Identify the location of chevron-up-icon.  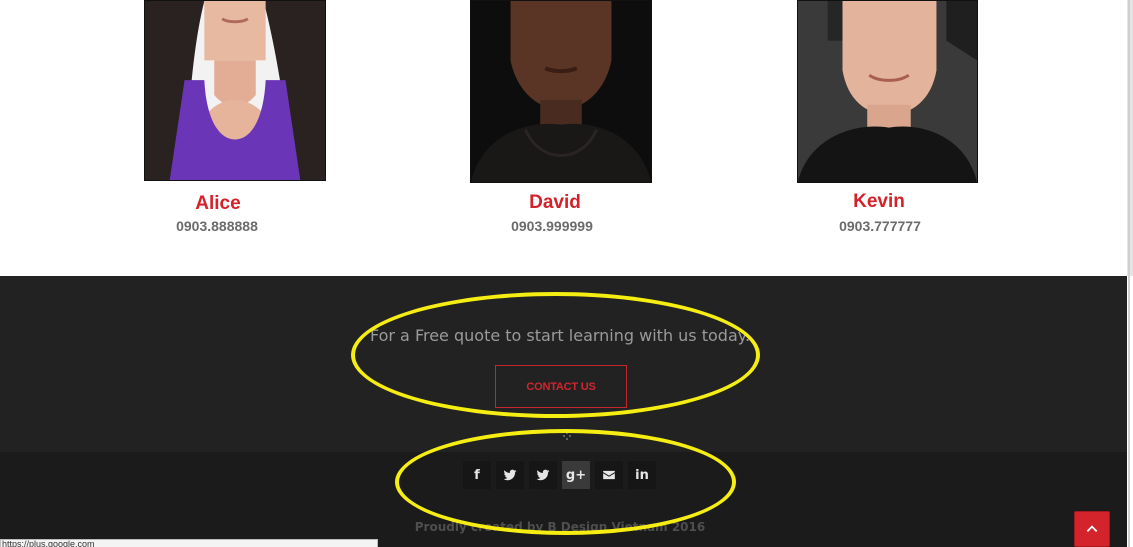
(1092, 528).